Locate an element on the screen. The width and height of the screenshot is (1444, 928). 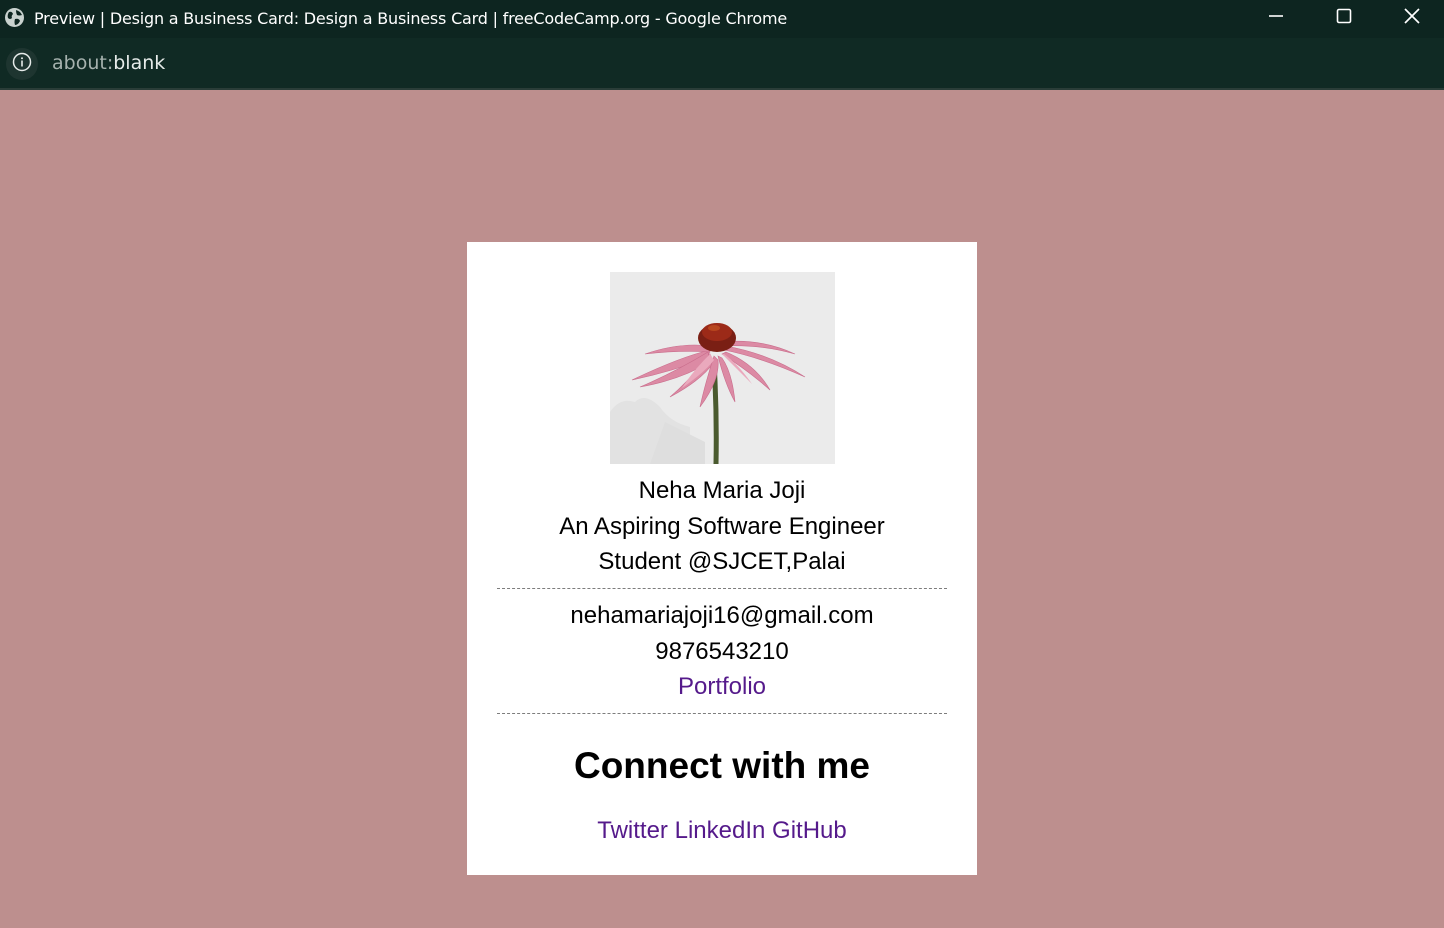
site-info-button is located at coordinates (22, 64).